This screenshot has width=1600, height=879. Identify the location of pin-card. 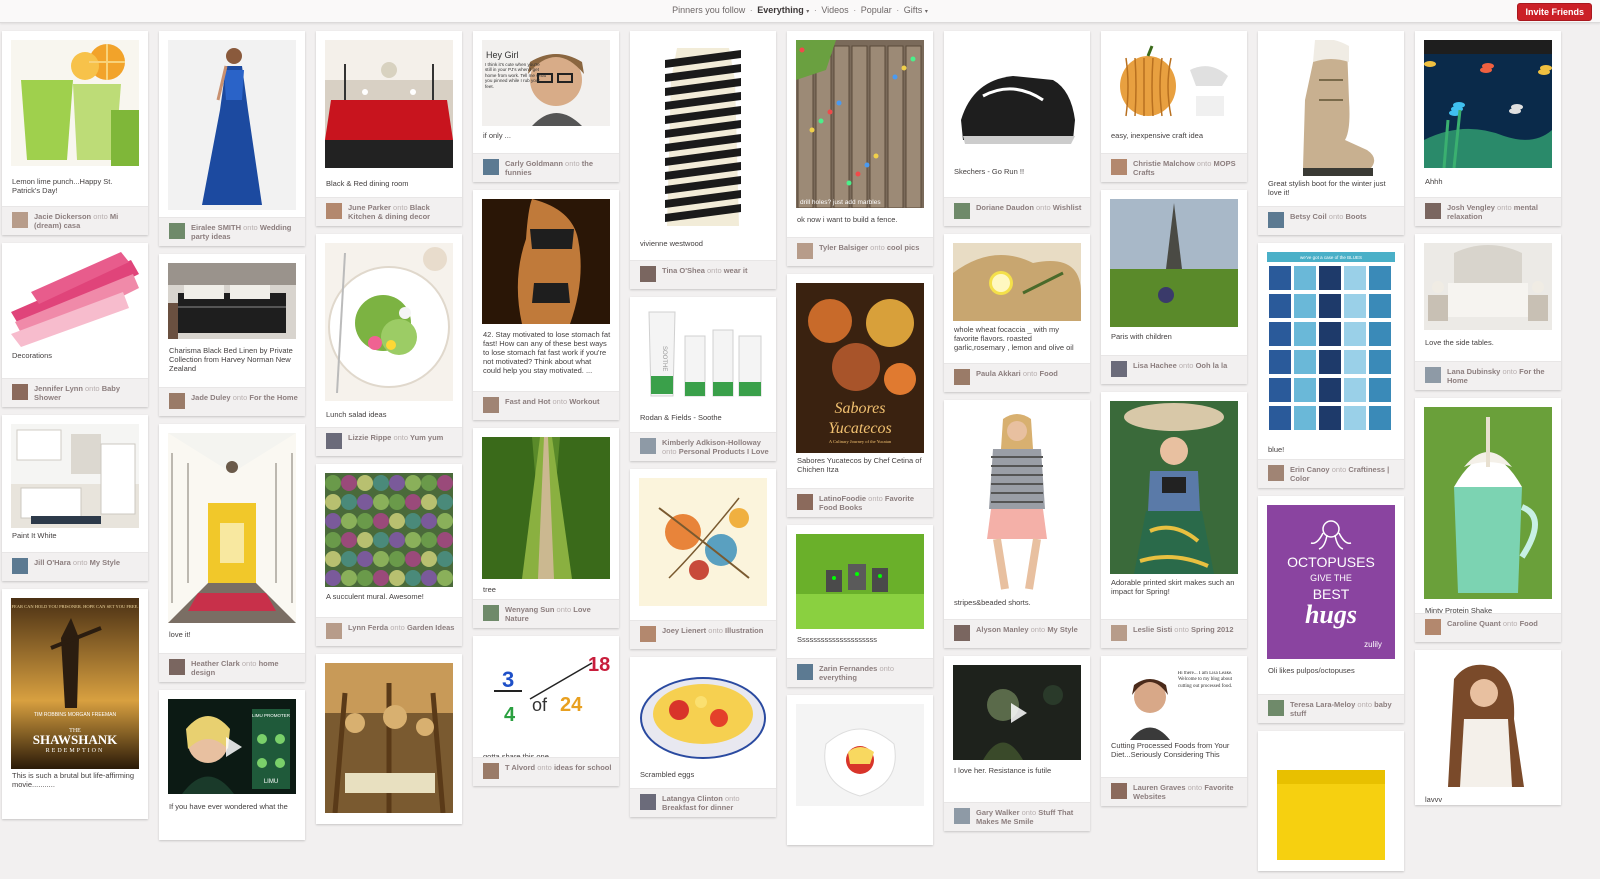
(1331, 801).